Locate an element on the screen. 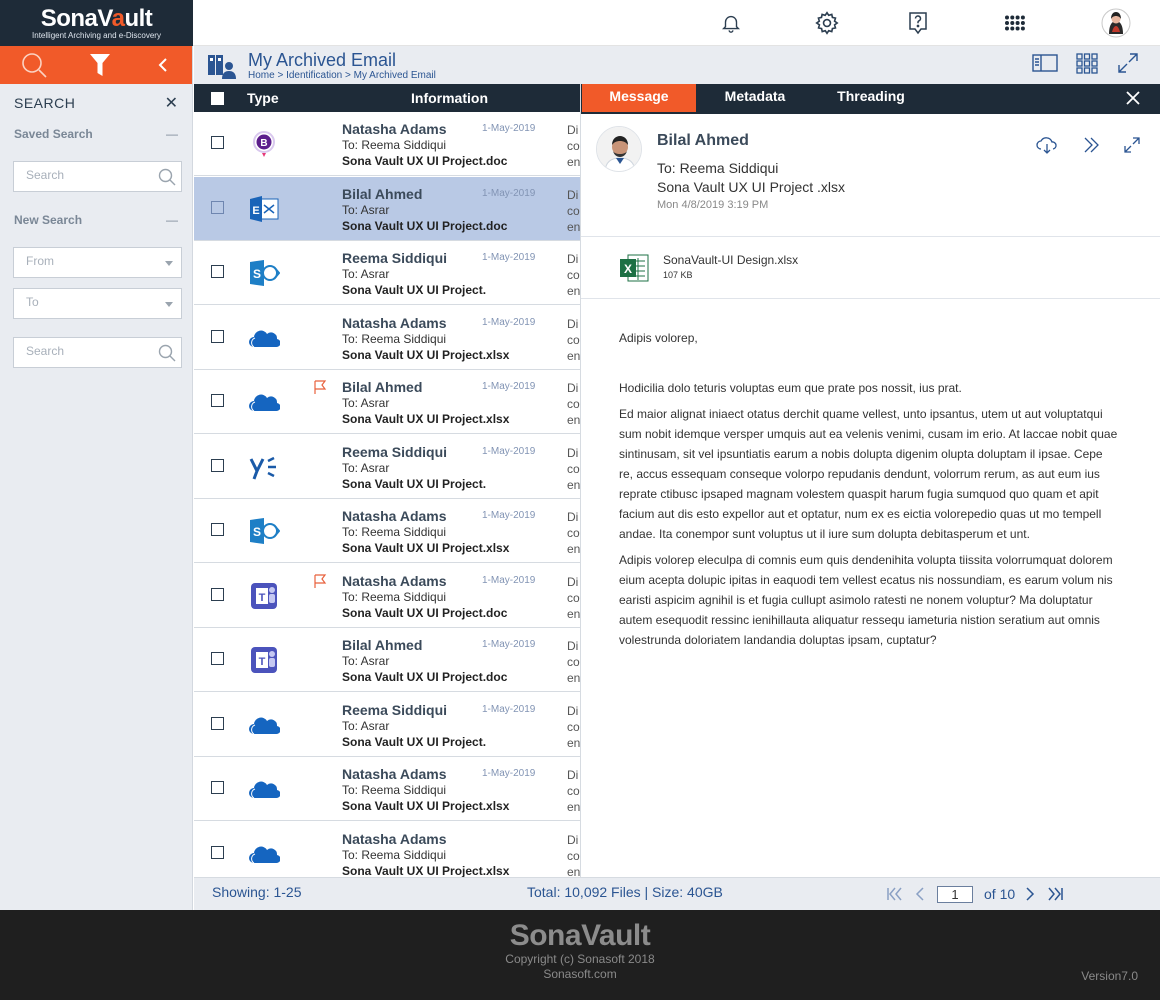  gear-icon is located at coordinates (827, 23).